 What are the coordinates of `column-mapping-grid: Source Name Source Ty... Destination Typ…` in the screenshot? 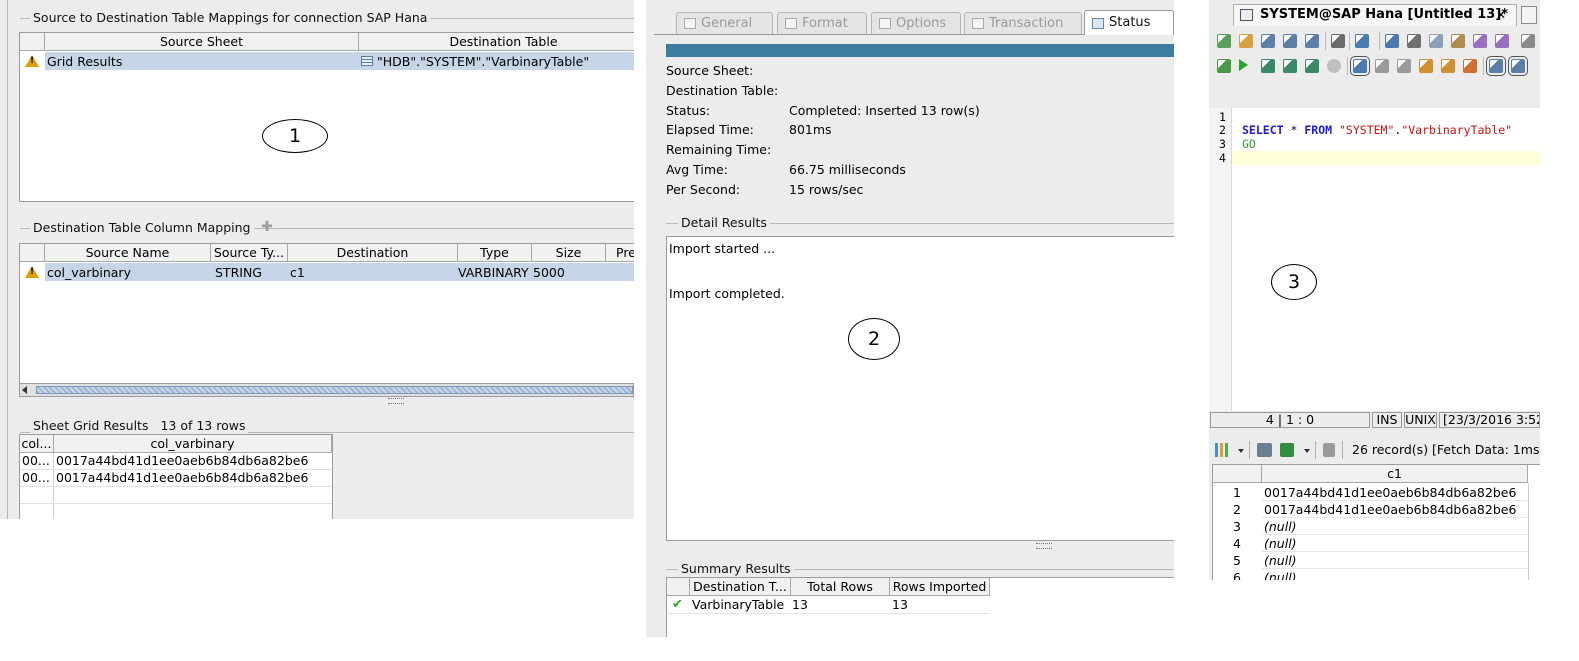 It's located at (326, 314).